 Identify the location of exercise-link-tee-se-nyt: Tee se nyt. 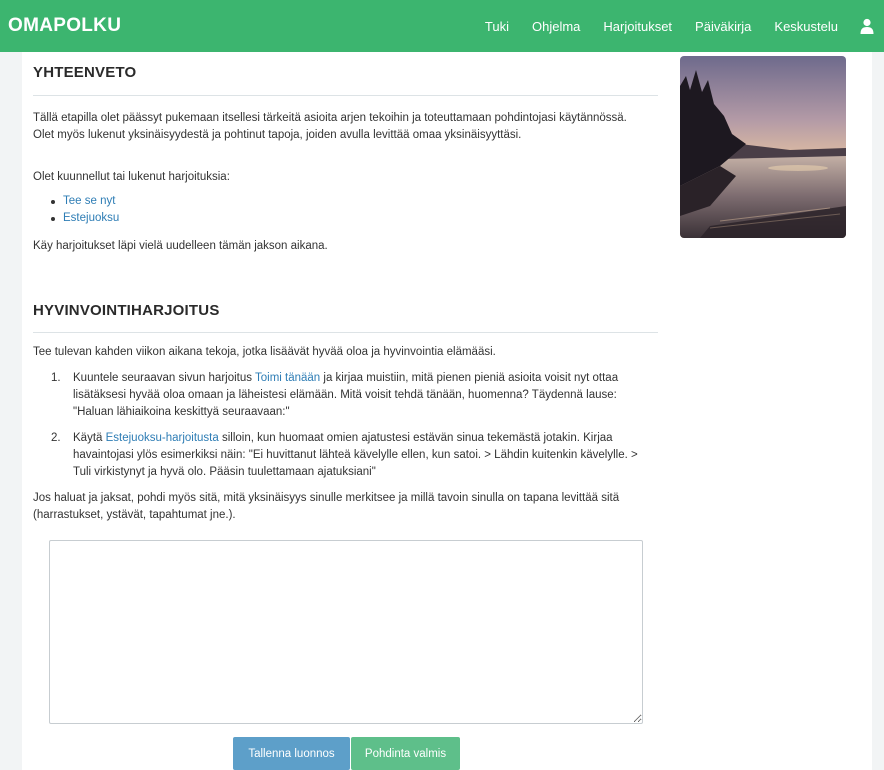
(89, 201).